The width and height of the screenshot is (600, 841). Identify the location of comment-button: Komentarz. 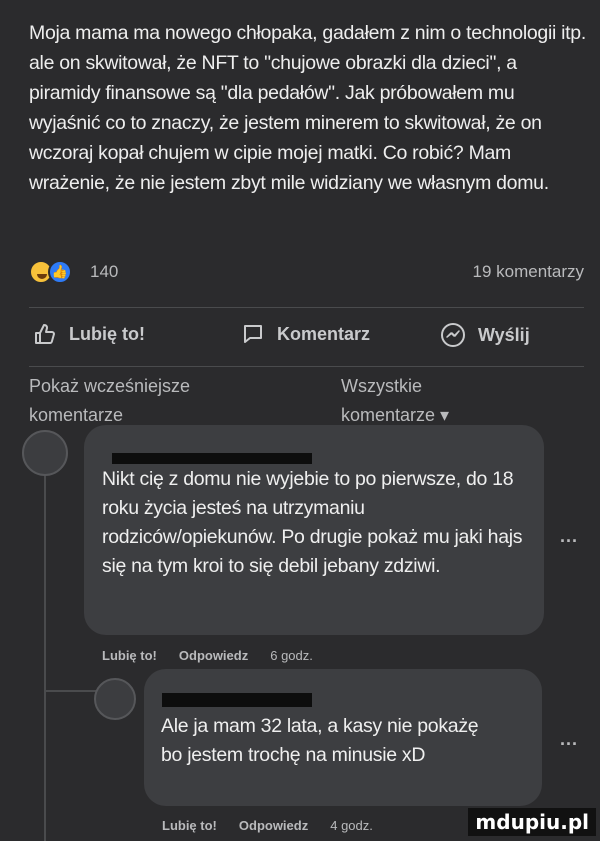
(305, 334).